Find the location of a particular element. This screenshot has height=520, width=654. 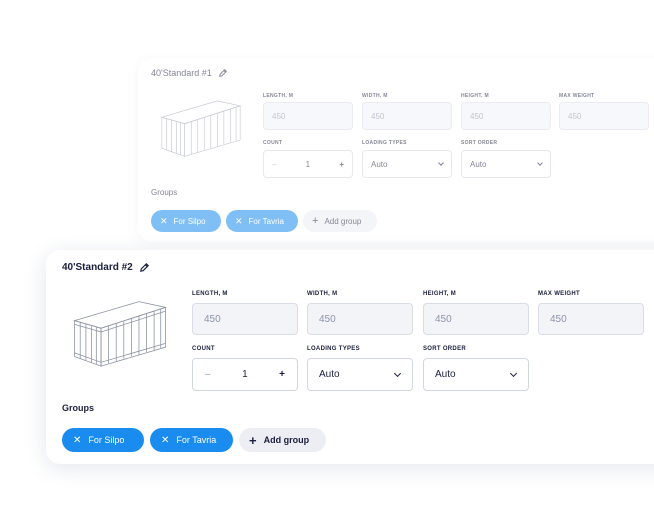

card-title-row: 40'Standard #1 is located at coordinates (189, 73).